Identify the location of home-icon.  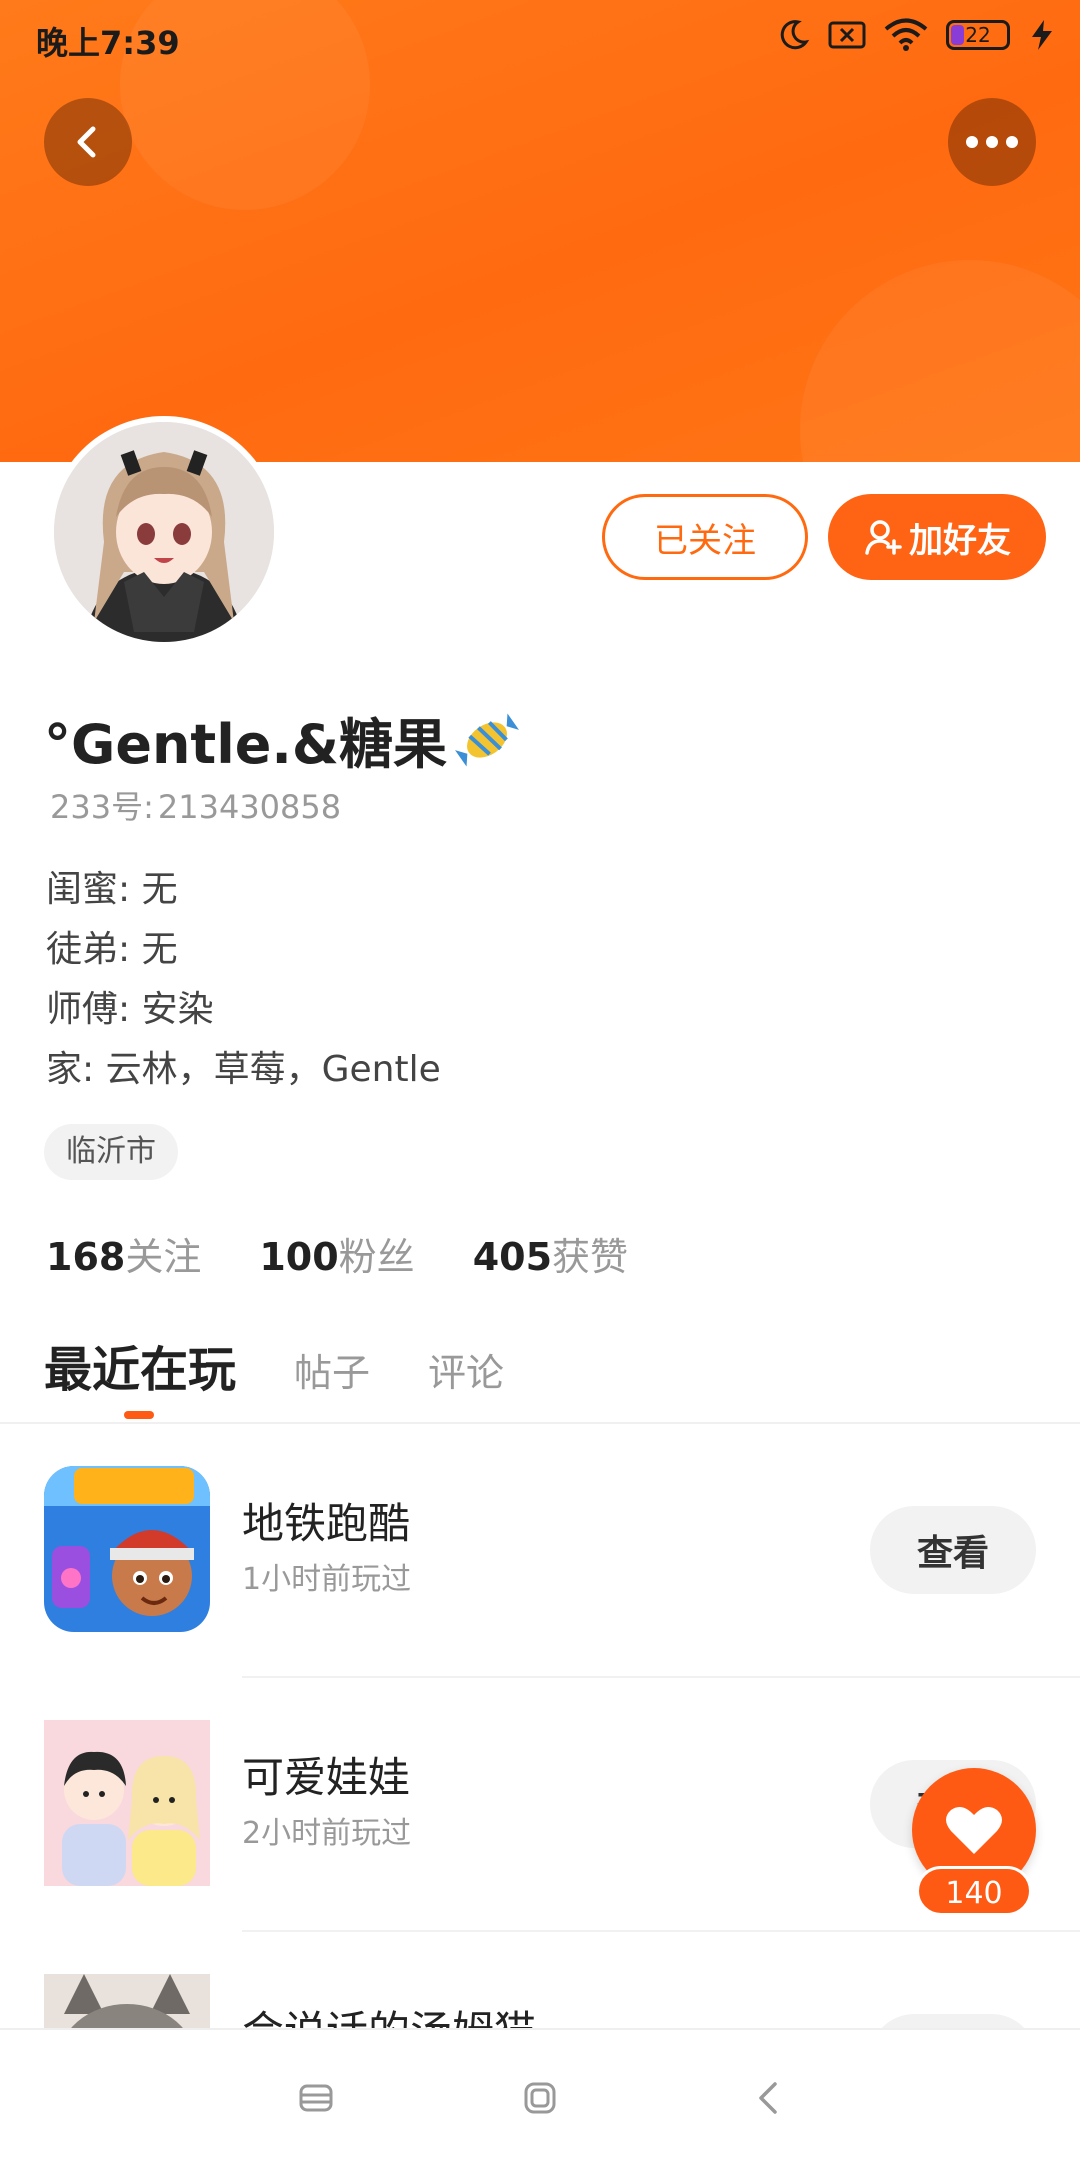
(540, 2098).